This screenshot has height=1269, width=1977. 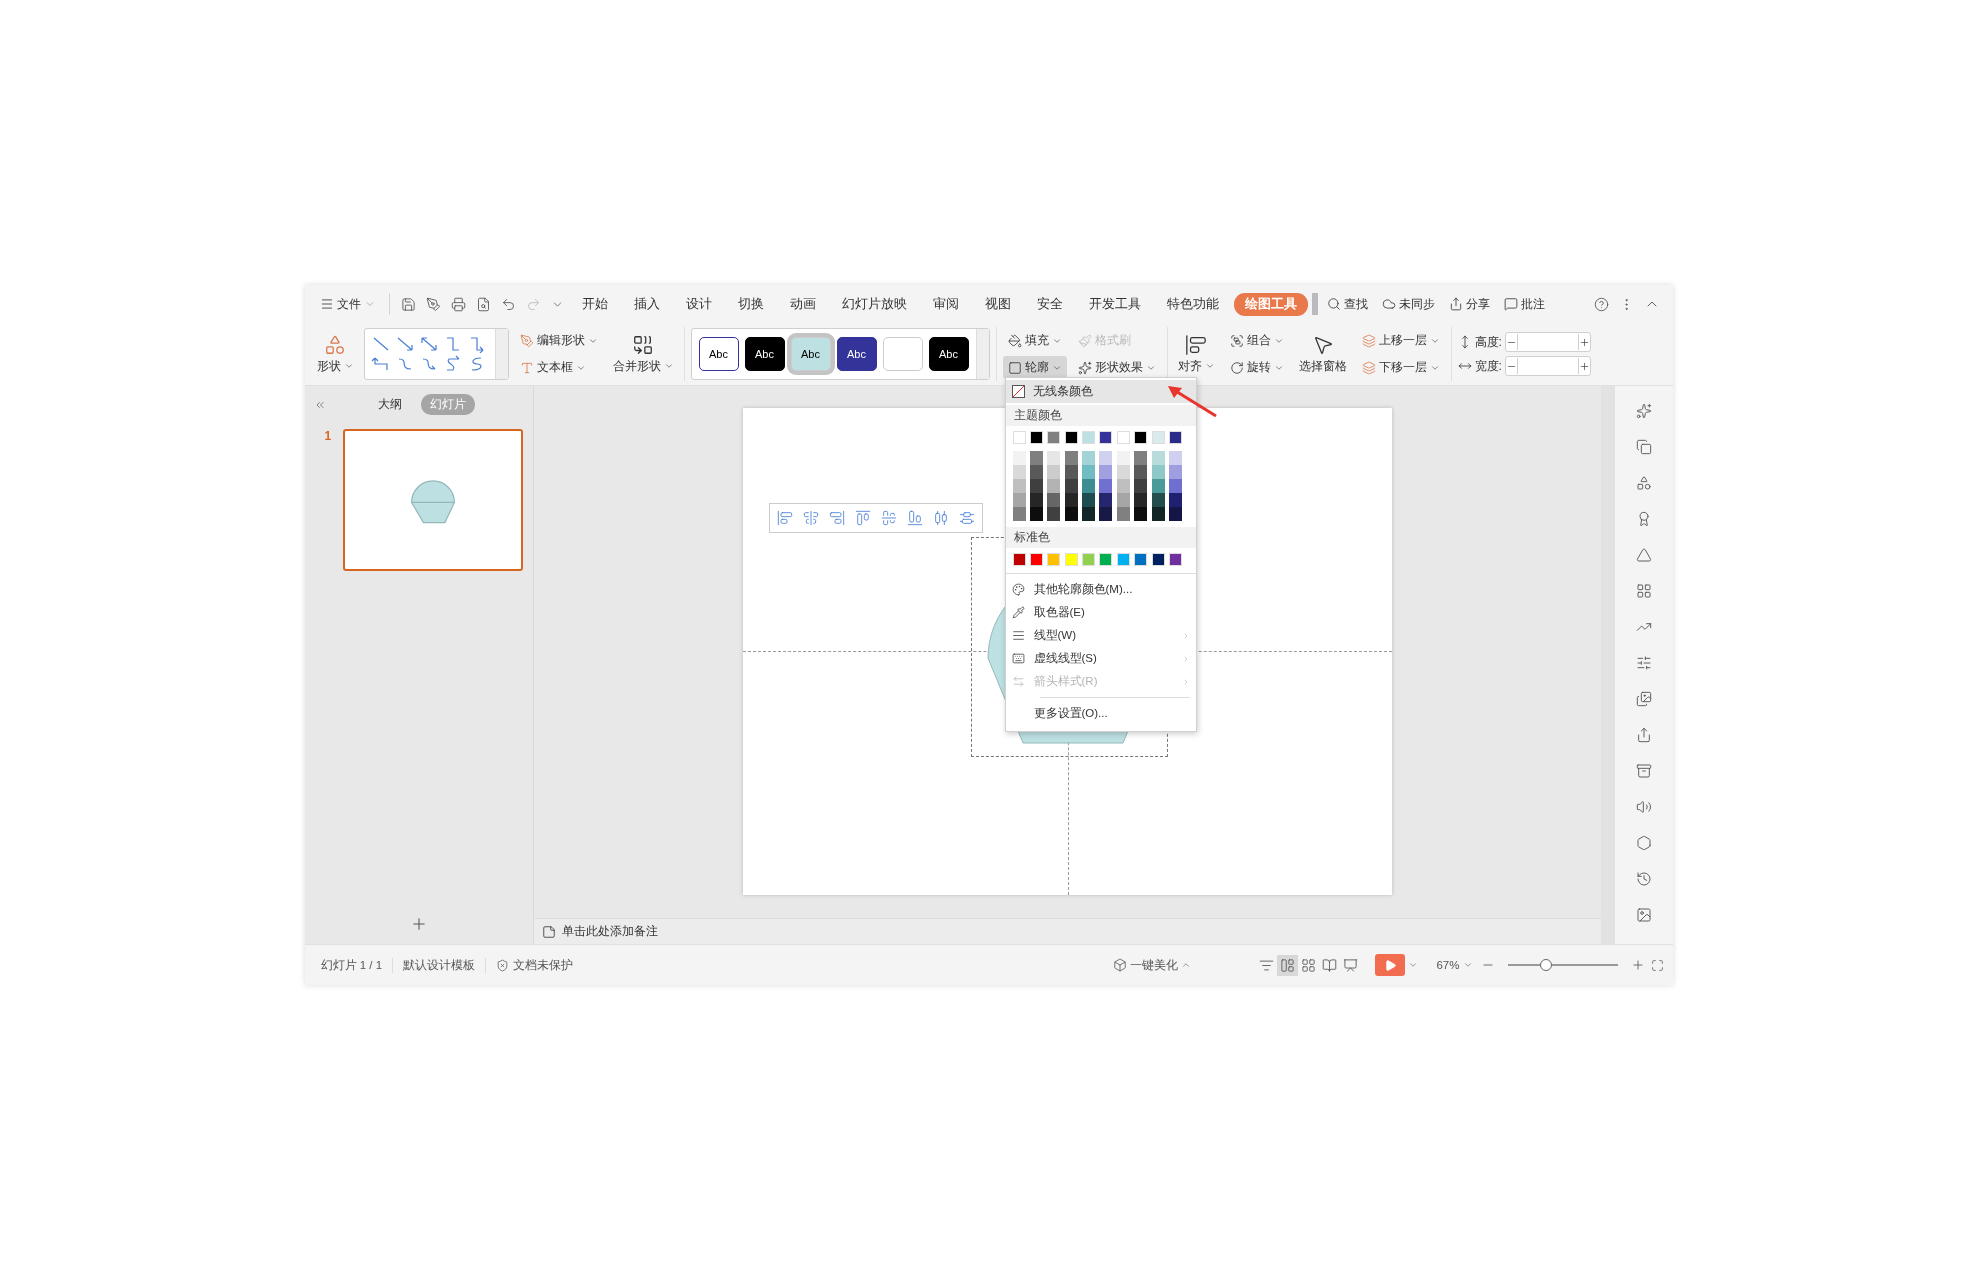 What do you see at coordinates (874, 304) in the screenshot?
I see `ribbon-tab: 幻灯片放映` at bounding box center [874, 304].